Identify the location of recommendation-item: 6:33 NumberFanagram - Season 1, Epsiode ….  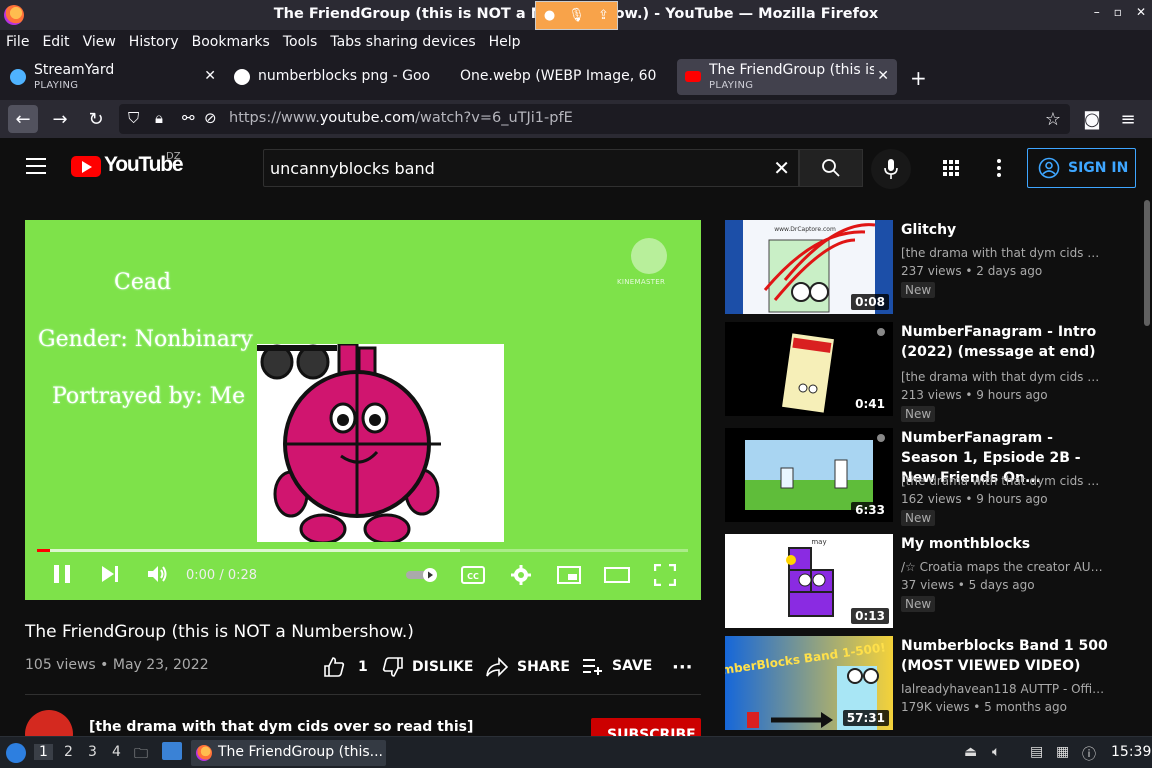
(930, 477).